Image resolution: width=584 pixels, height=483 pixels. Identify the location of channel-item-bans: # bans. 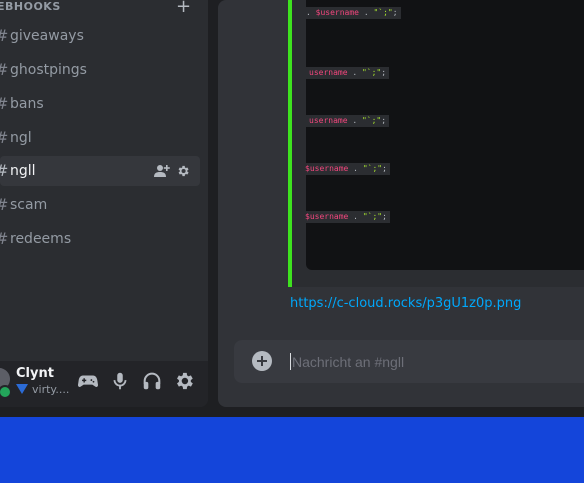
(100, 104).